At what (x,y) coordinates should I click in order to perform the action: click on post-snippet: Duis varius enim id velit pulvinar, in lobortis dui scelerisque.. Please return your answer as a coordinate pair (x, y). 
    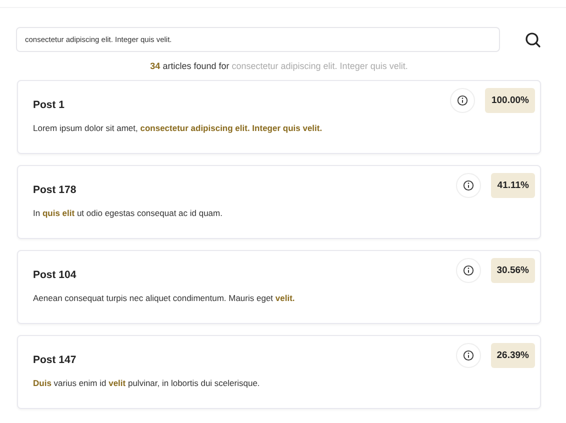
    Looking at the image, I should click on (147, 383).